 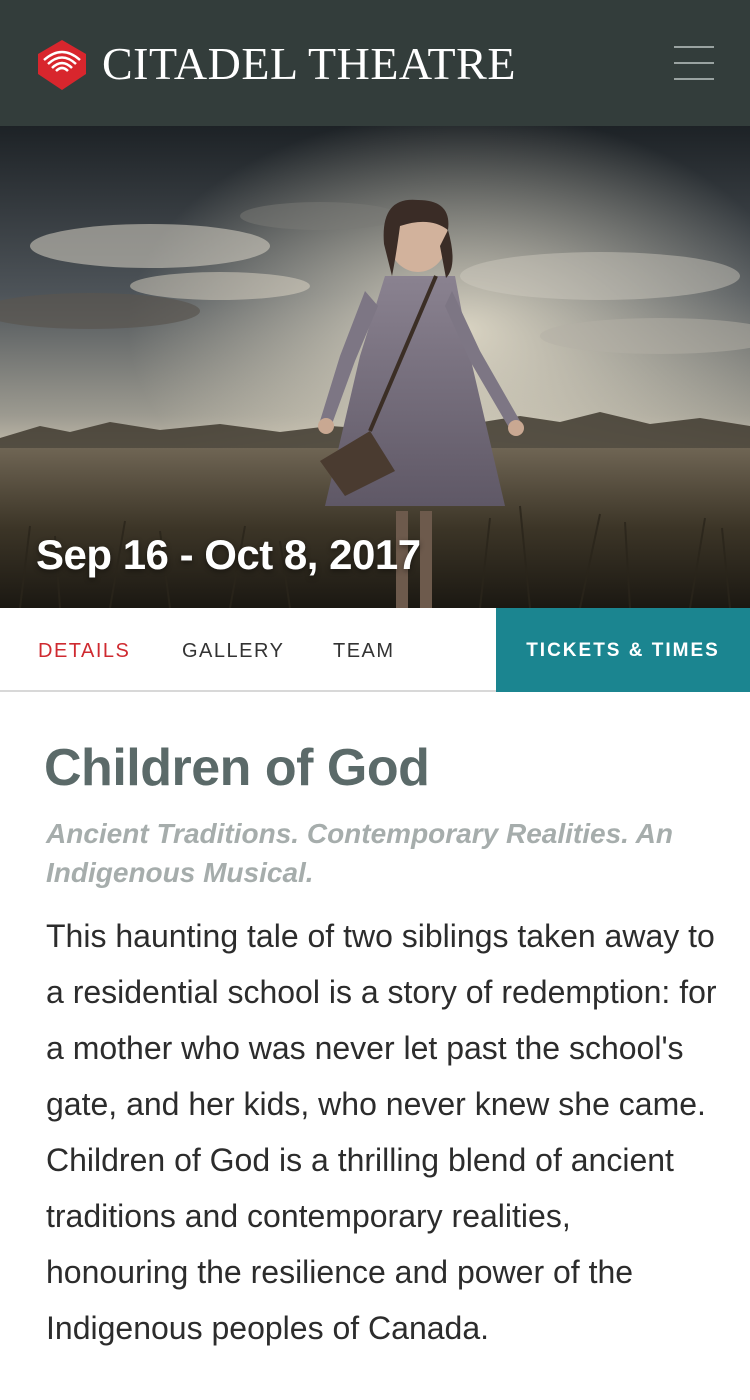 I want to click on show-tabs: DETAILS GALLERY TEAM TICKETS & TIMES, so click(x=375, y=650).